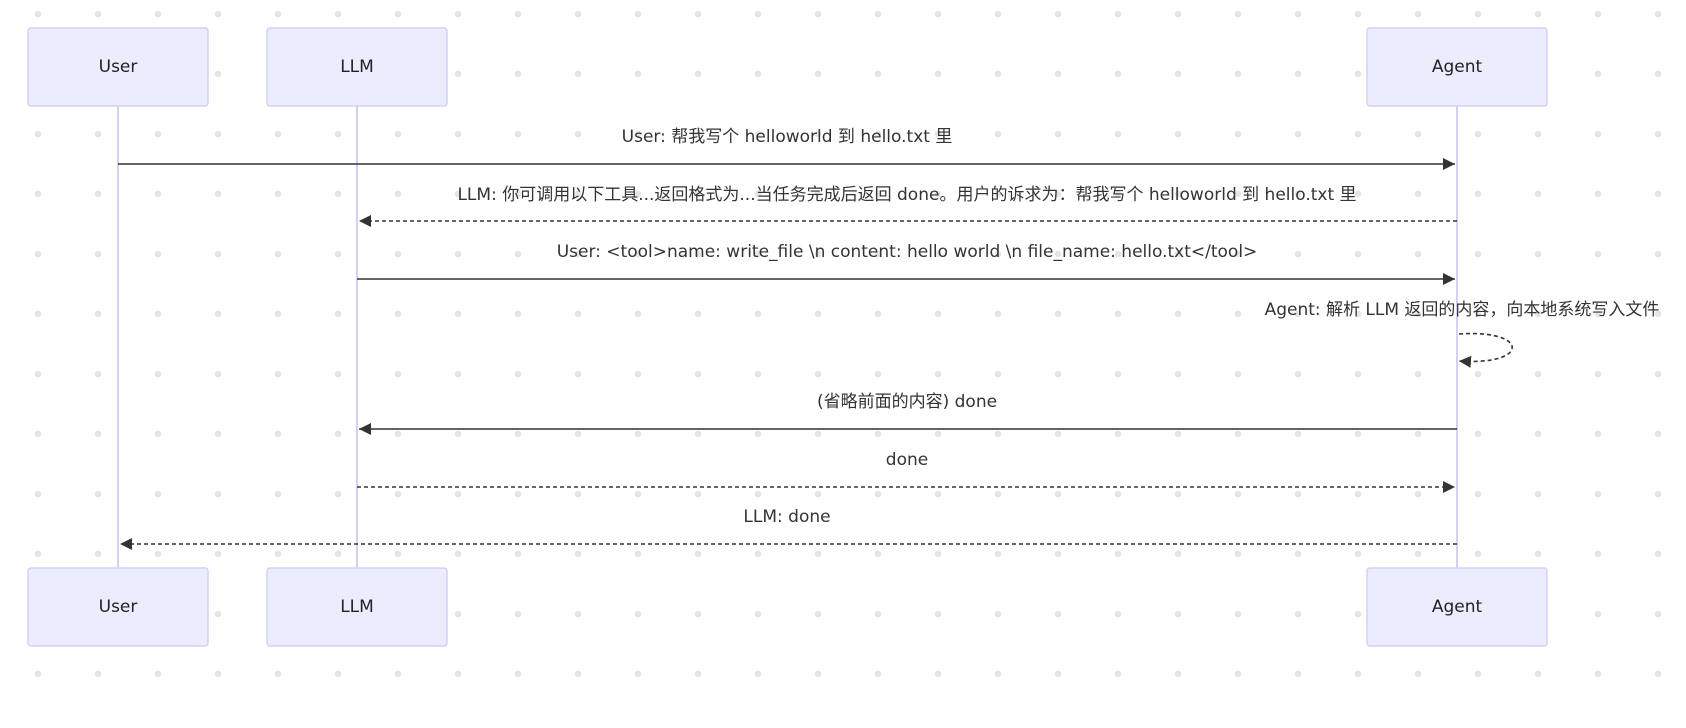 This screenshot has width=1686, height=728. What do you see at coordinates (907, 460) in the screenshot?
I see `message-6-label: done` at bounding box center [907, 460].